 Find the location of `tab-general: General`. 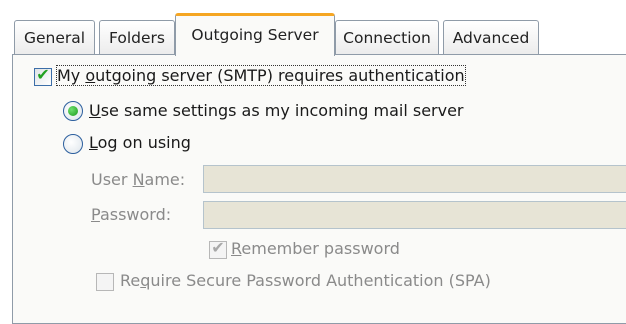

tab-general: General is located at coordinates (54, 37).